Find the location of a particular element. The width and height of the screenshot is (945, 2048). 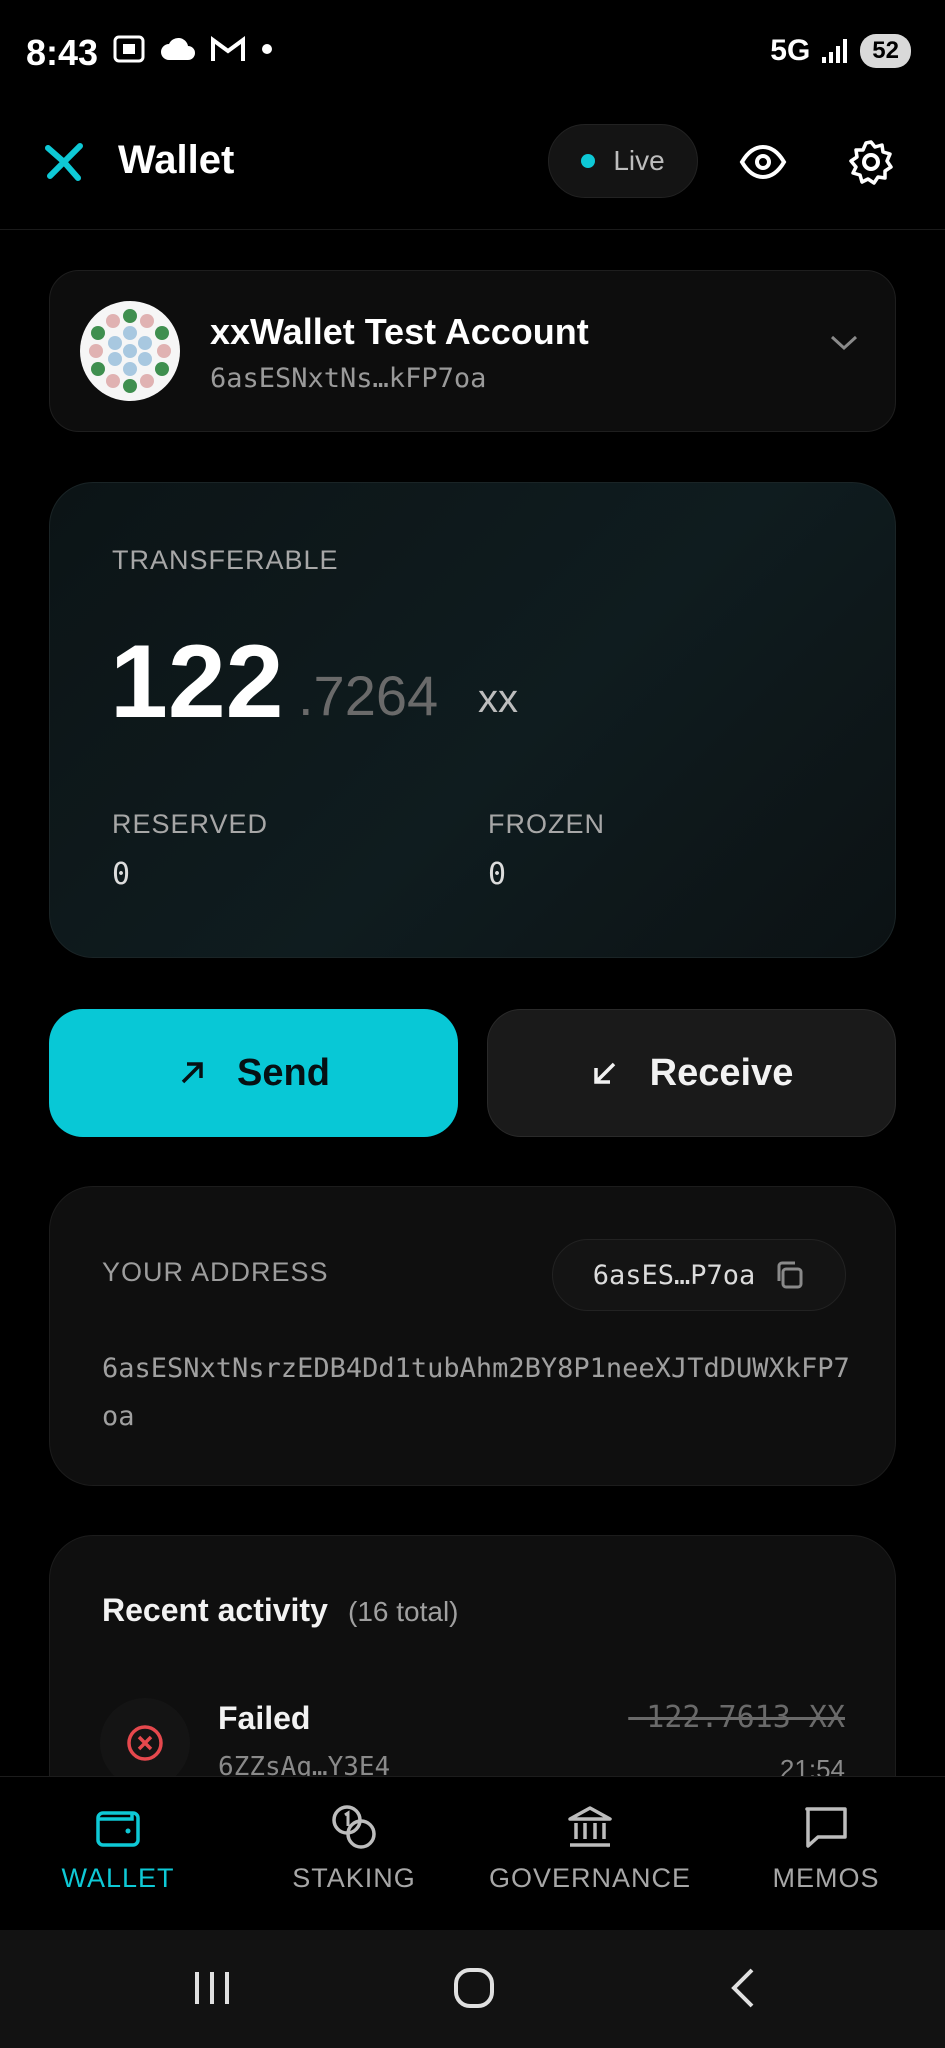

dot-icon is located at coordinates (267, 49).